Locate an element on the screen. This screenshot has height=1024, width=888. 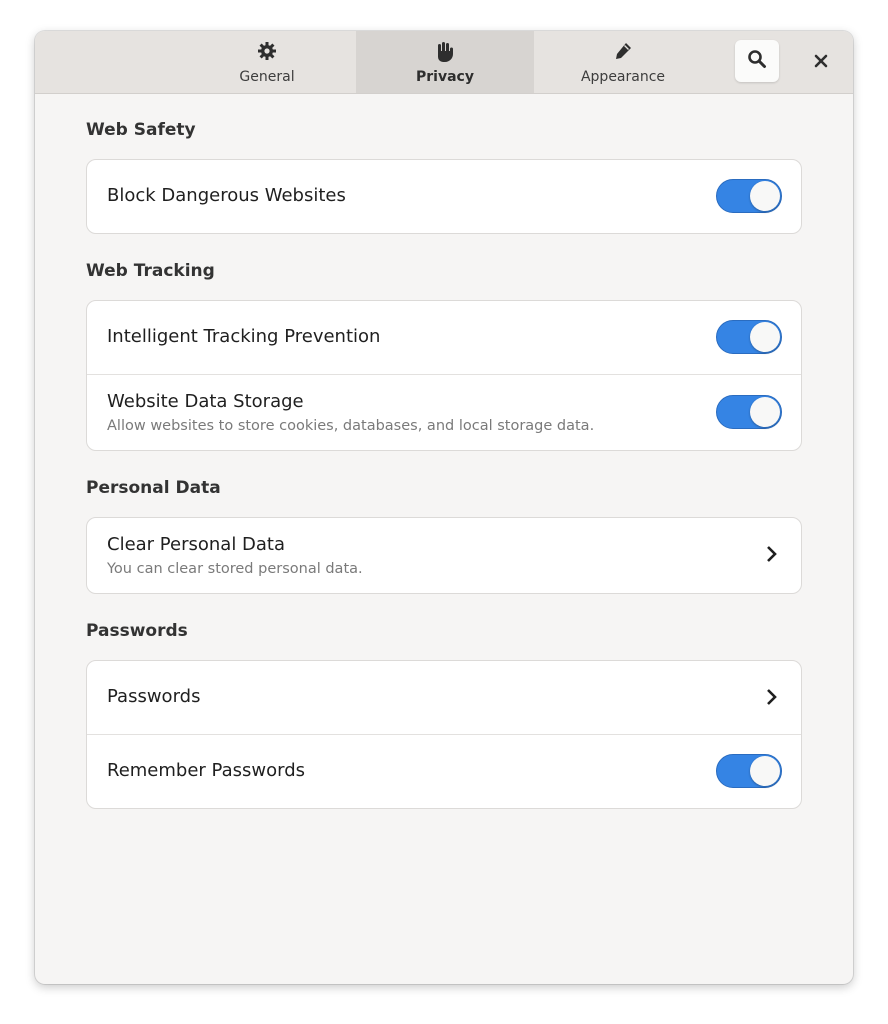
row-block-dangerous-websites: Block Dangerous Websites is located at coordinates (444, 196).